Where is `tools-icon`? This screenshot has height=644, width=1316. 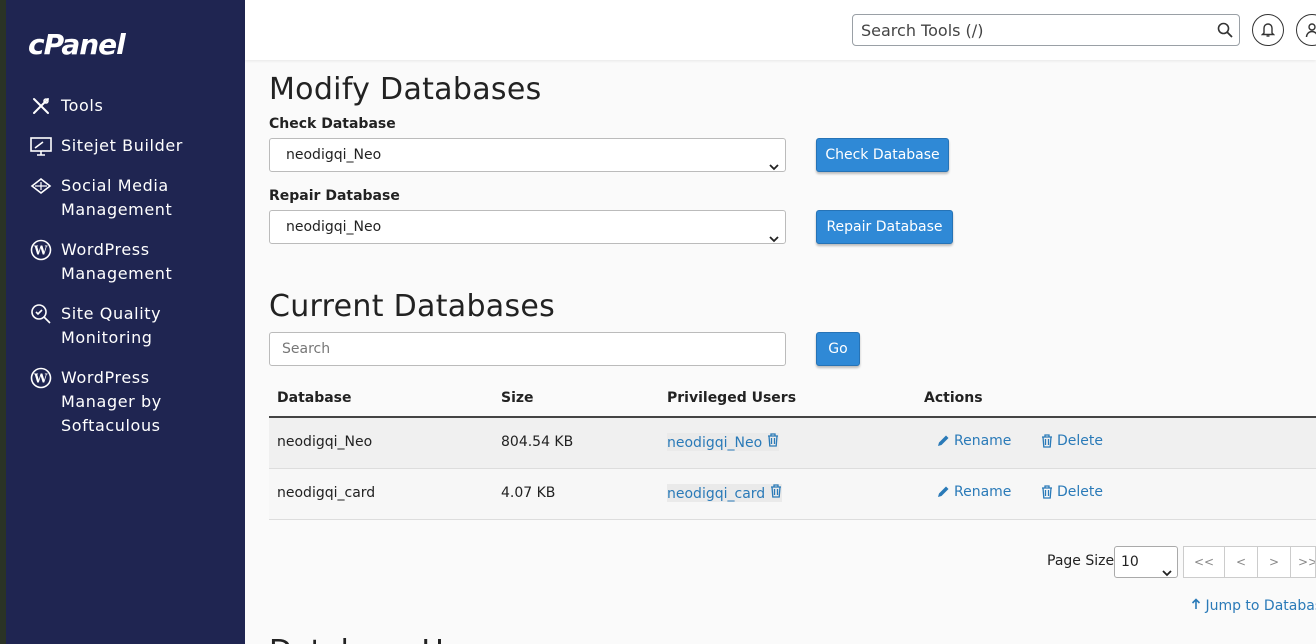
tools-icon is located at coordinates (41, 106).